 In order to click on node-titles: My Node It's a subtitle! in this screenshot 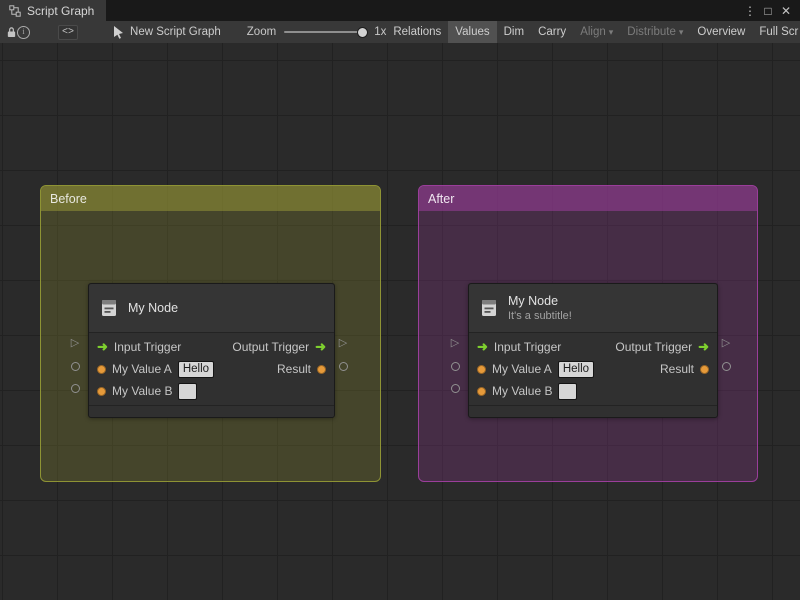, I will do `click(540, 308)`.